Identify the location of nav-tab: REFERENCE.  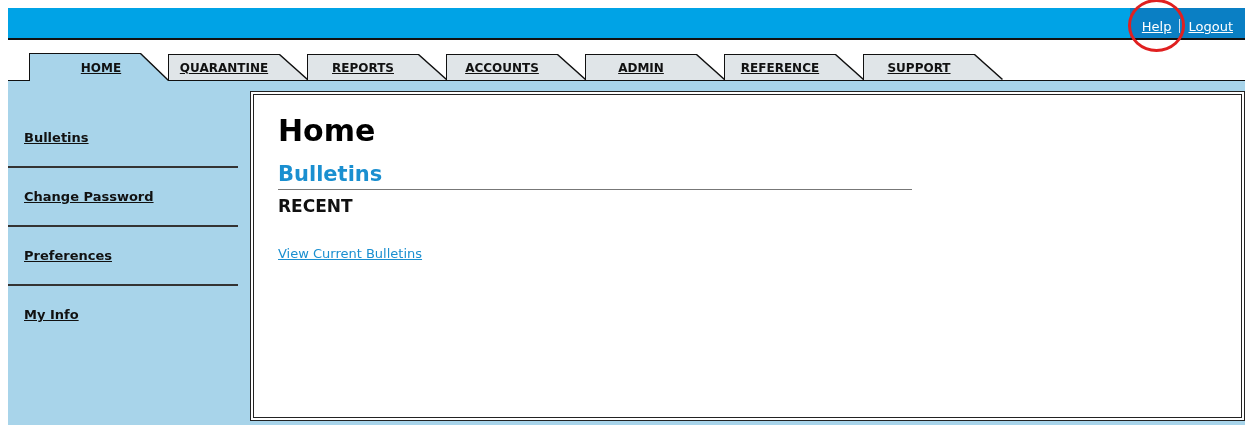
(794, 67).